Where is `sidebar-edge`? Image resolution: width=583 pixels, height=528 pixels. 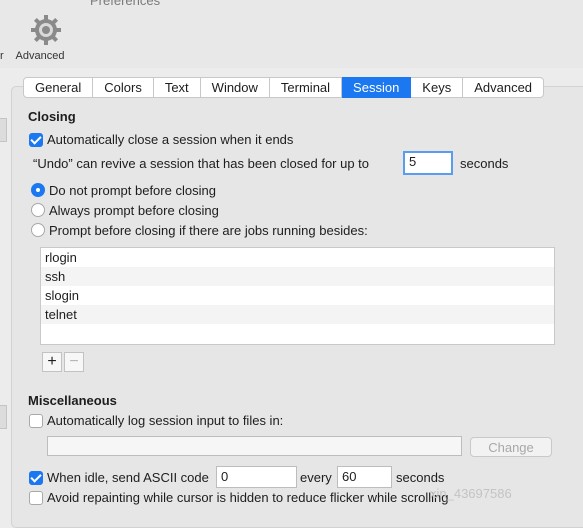
sidebar-edge is located at coordinates (3, 130).